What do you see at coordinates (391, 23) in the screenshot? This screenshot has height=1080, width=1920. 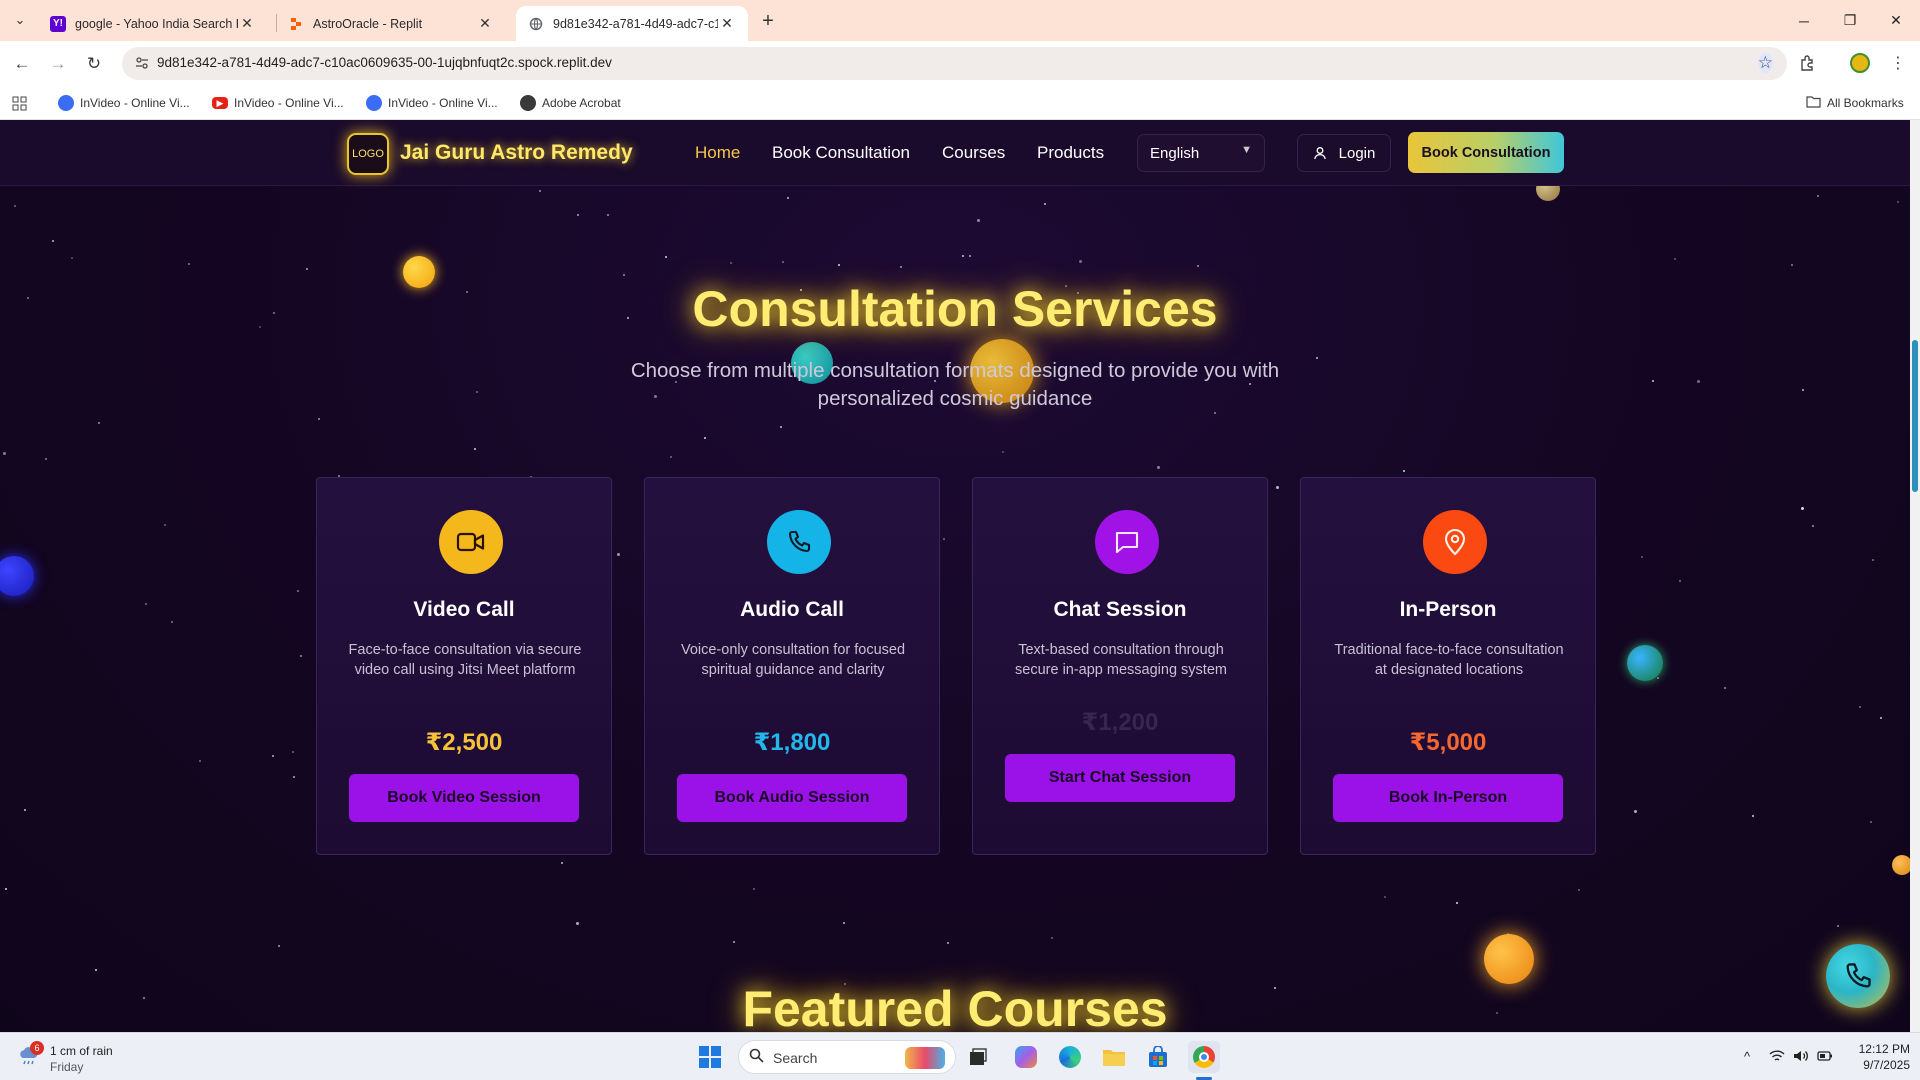 I see `tab-replit: AstroOracle - Replit ✕` at bounding box center [391, 23].